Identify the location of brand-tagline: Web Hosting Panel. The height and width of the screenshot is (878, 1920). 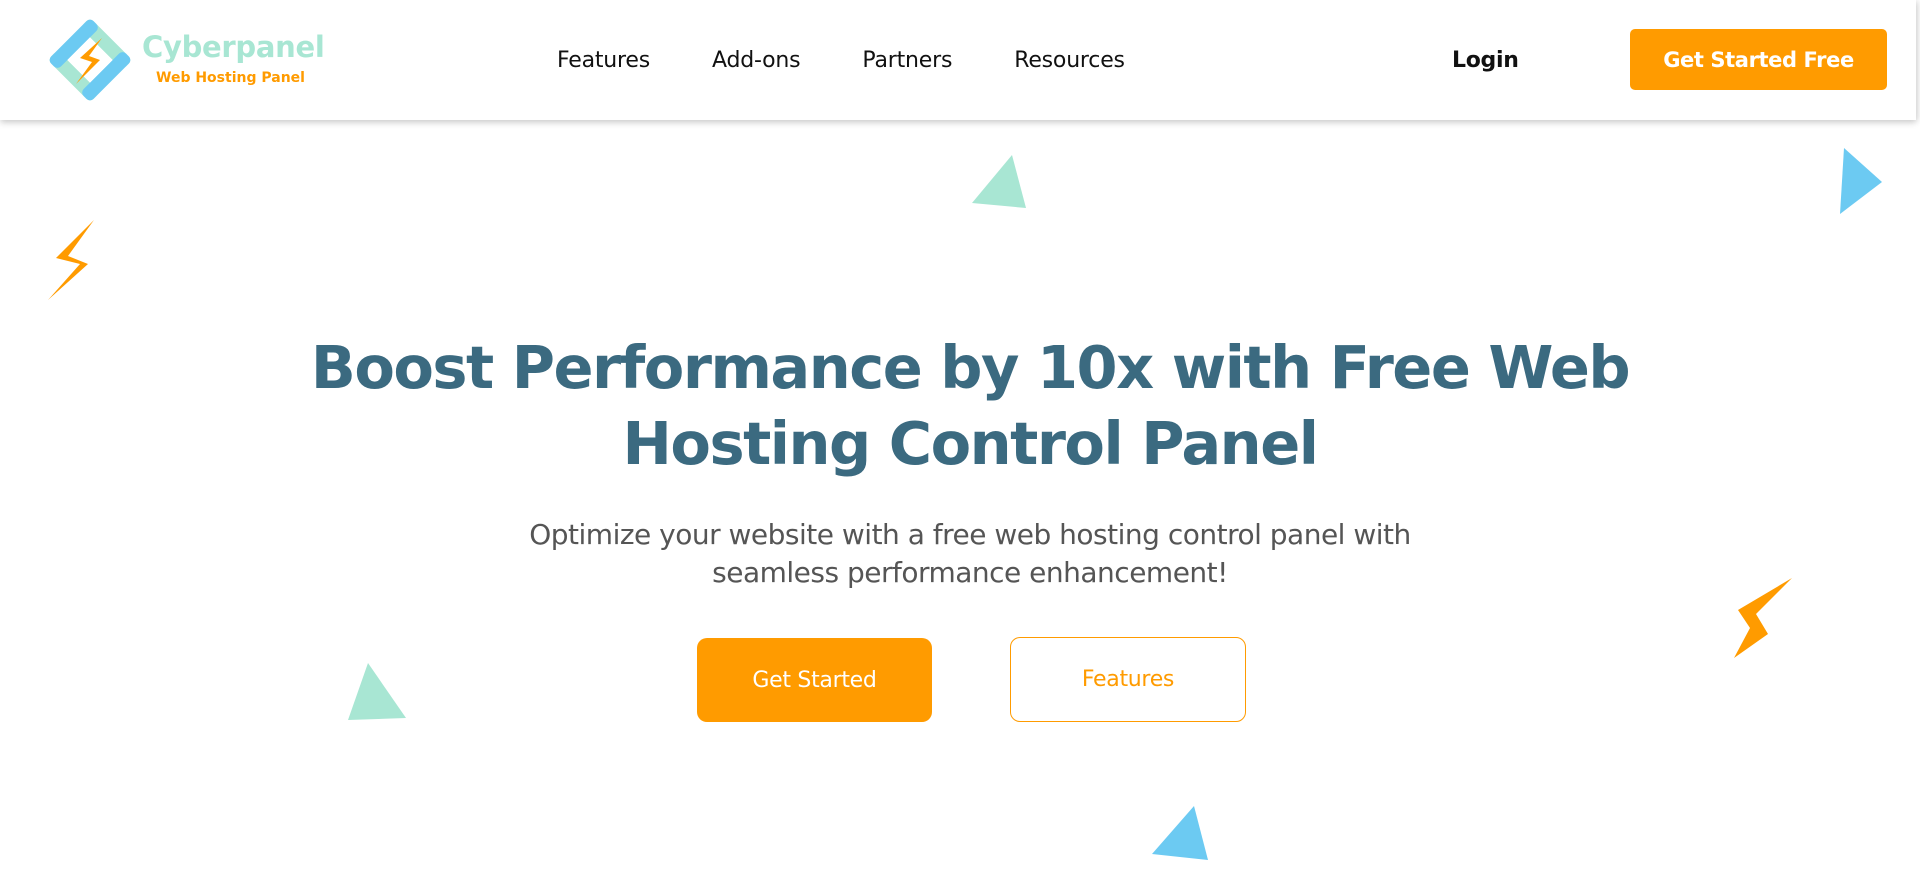
(230, 78).